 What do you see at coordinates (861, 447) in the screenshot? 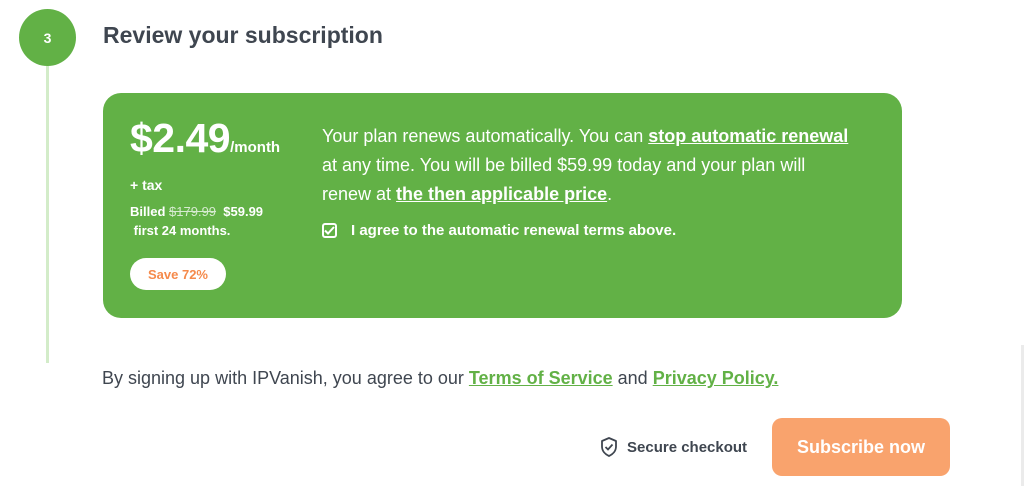
I see `subscribe-button: Subscribe now` at bounding box center [861, 447].